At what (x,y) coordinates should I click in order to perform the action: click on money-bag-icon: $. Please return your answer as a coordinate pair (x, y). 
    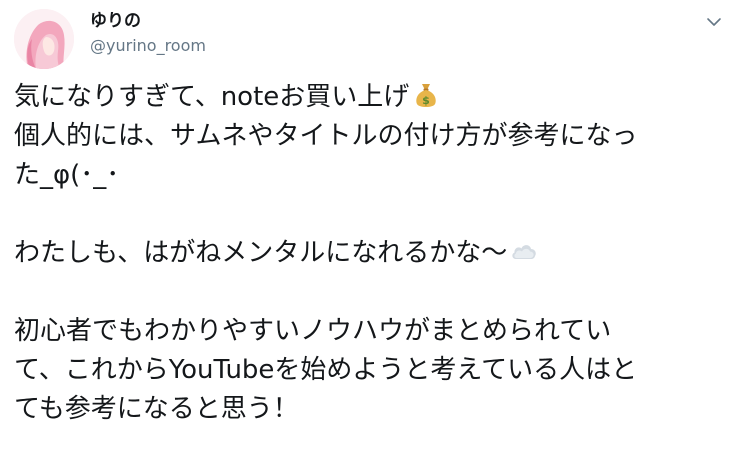
    Looking at the image, I should click on (426, 95).